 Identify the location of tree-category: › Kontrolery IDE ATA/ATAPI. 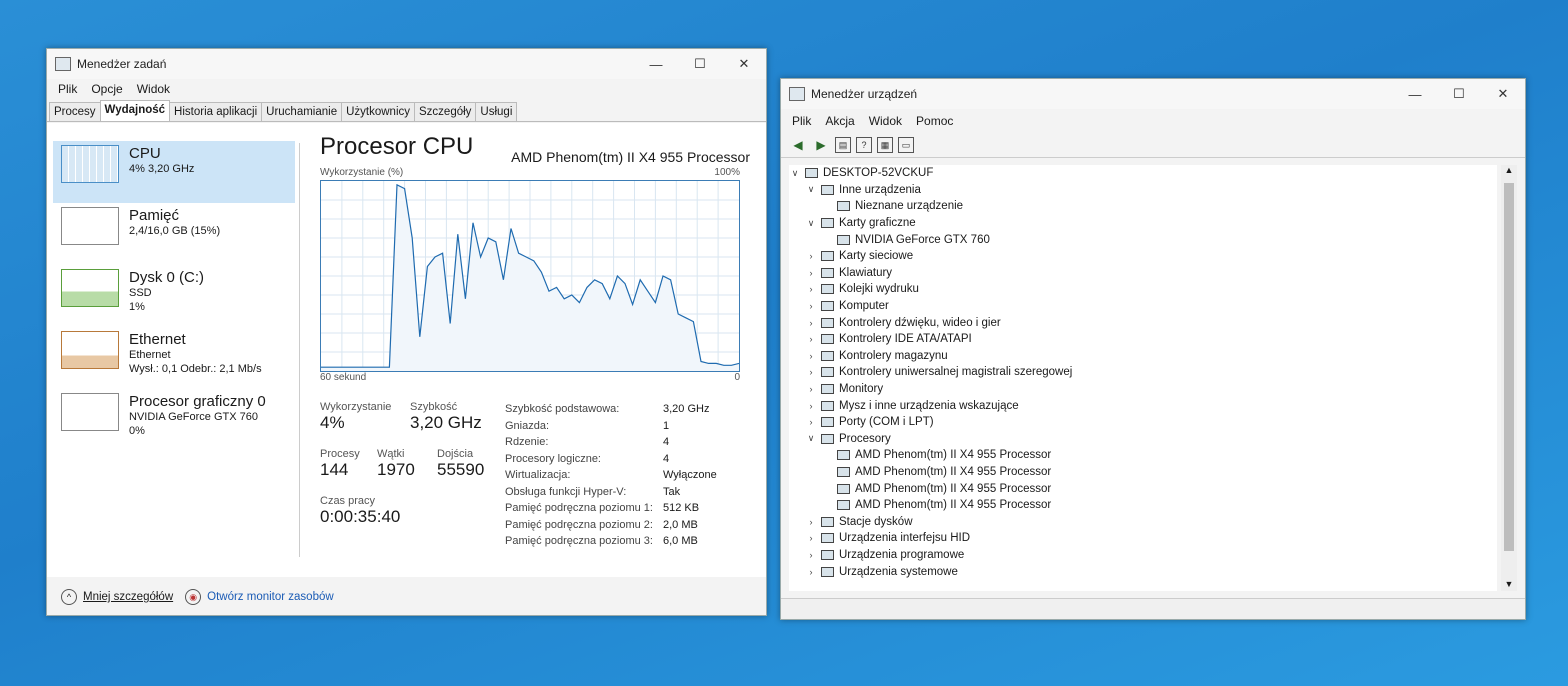
(1143, 339).